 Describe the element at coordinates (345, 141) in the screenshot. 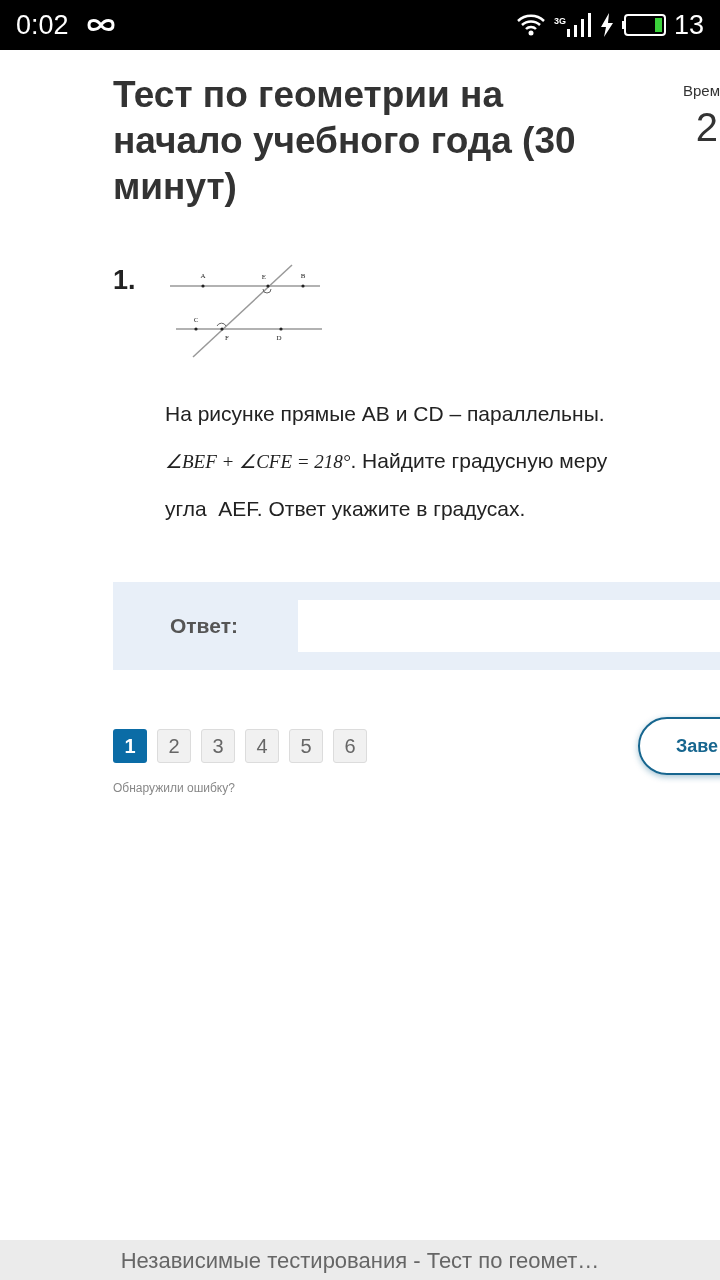

I see `test-title: Тест по геометрии на начало учебного года (30 минут)` at that location.